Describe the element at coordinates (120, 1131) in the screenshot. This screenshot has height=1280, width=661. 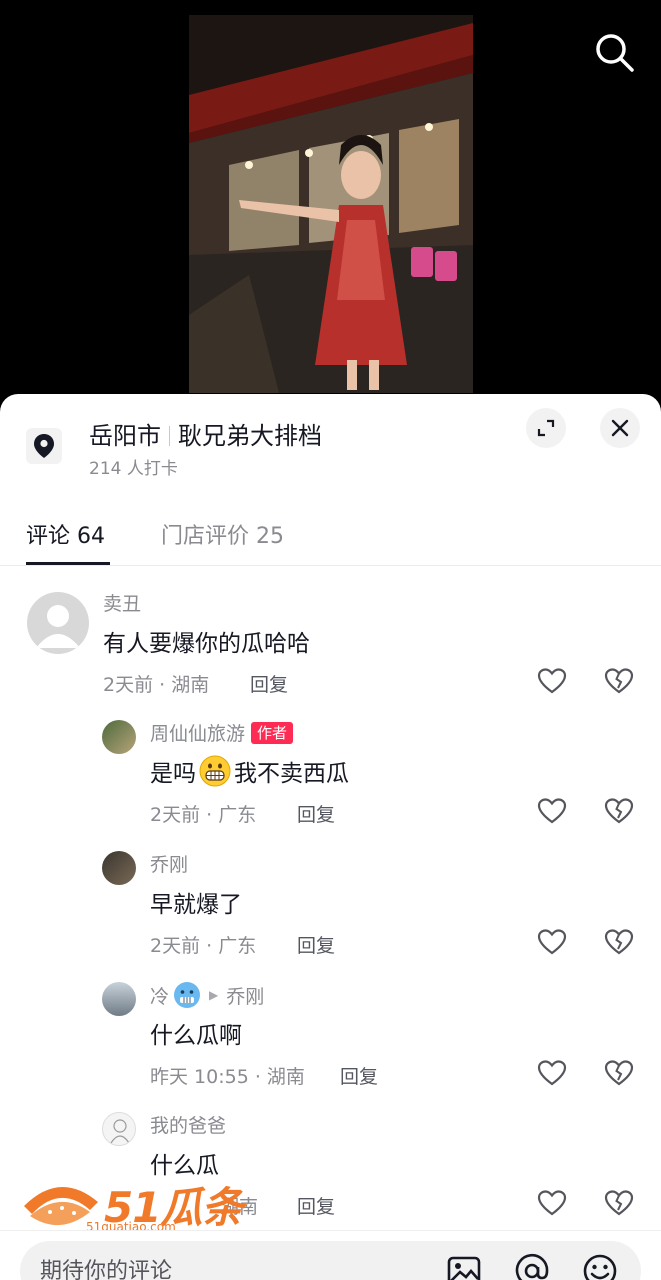
I see `sketch-avatar-icon` at that location.